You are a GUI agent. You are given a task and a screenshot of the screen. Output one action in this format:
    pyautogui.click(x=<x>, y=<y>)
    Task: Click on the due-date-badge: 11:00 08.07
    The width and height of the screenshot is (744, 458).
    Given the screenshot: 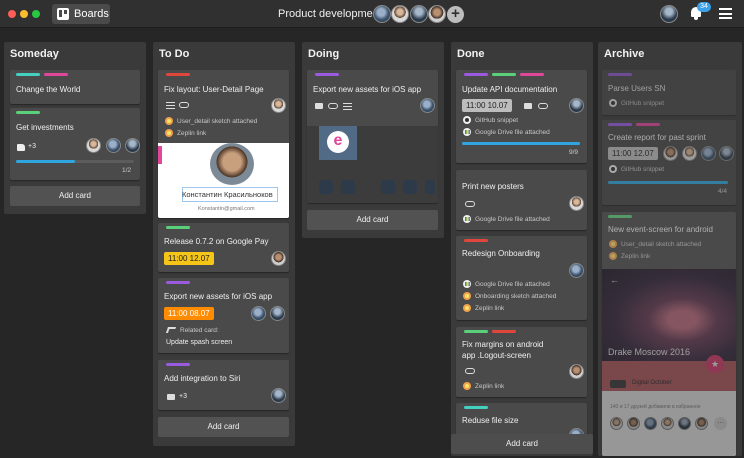 What is the action you would take?
    pyautogui.click(x=189, y=313)
    